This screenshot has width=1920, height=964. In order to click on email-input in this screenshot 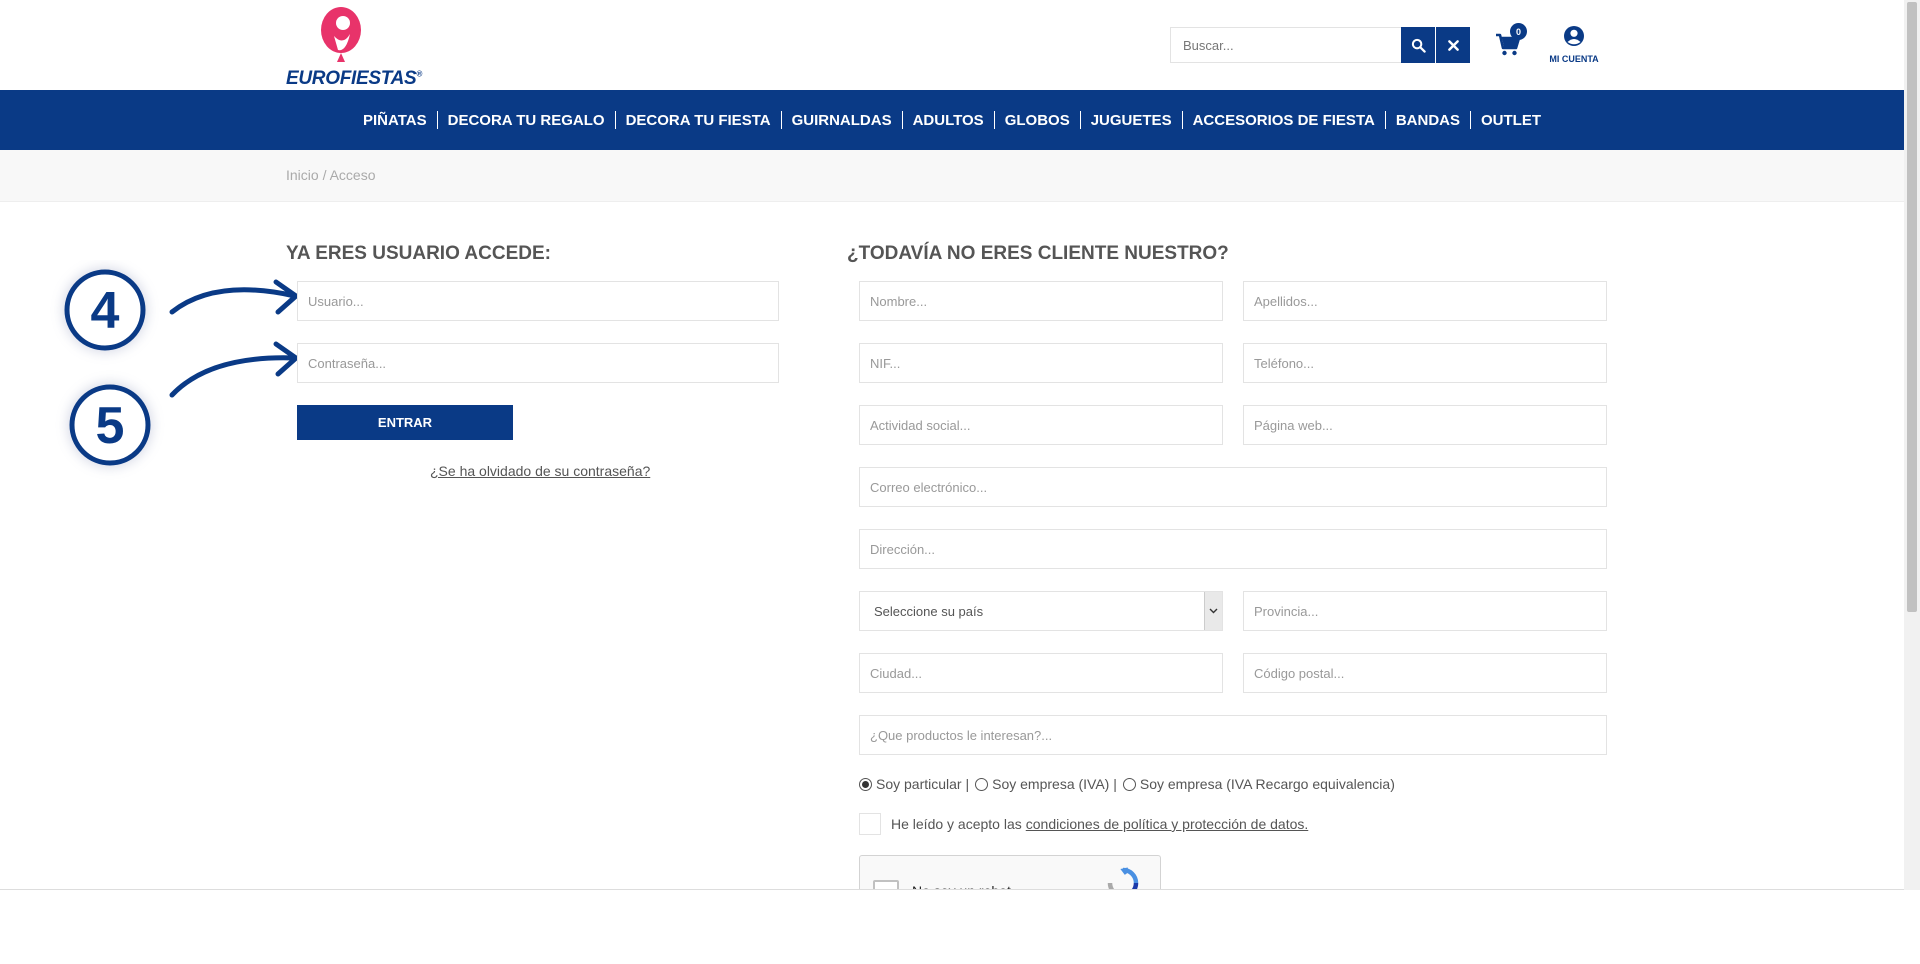, I will do `click(1233, 487)`.